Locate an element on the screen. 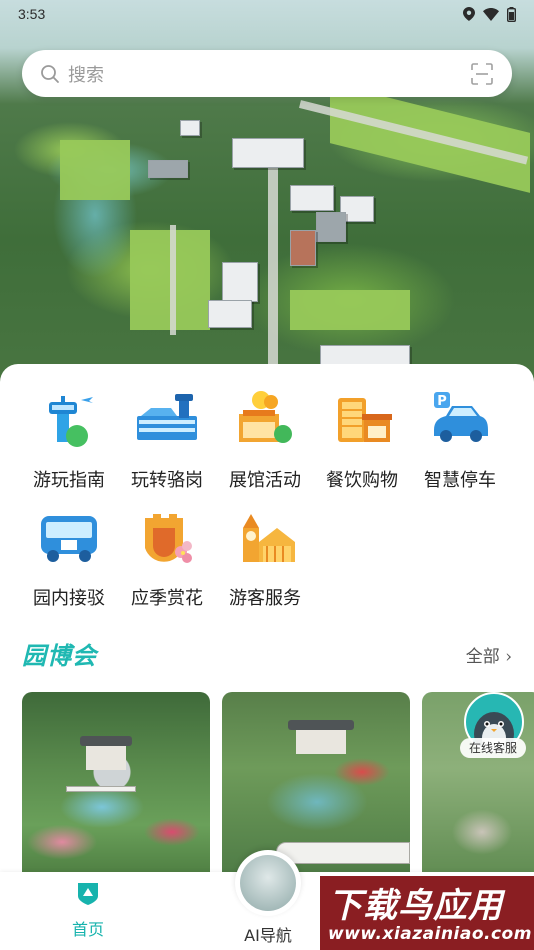  quick-link-flowers: 应季赏花 is located at coordinates (167, 559).